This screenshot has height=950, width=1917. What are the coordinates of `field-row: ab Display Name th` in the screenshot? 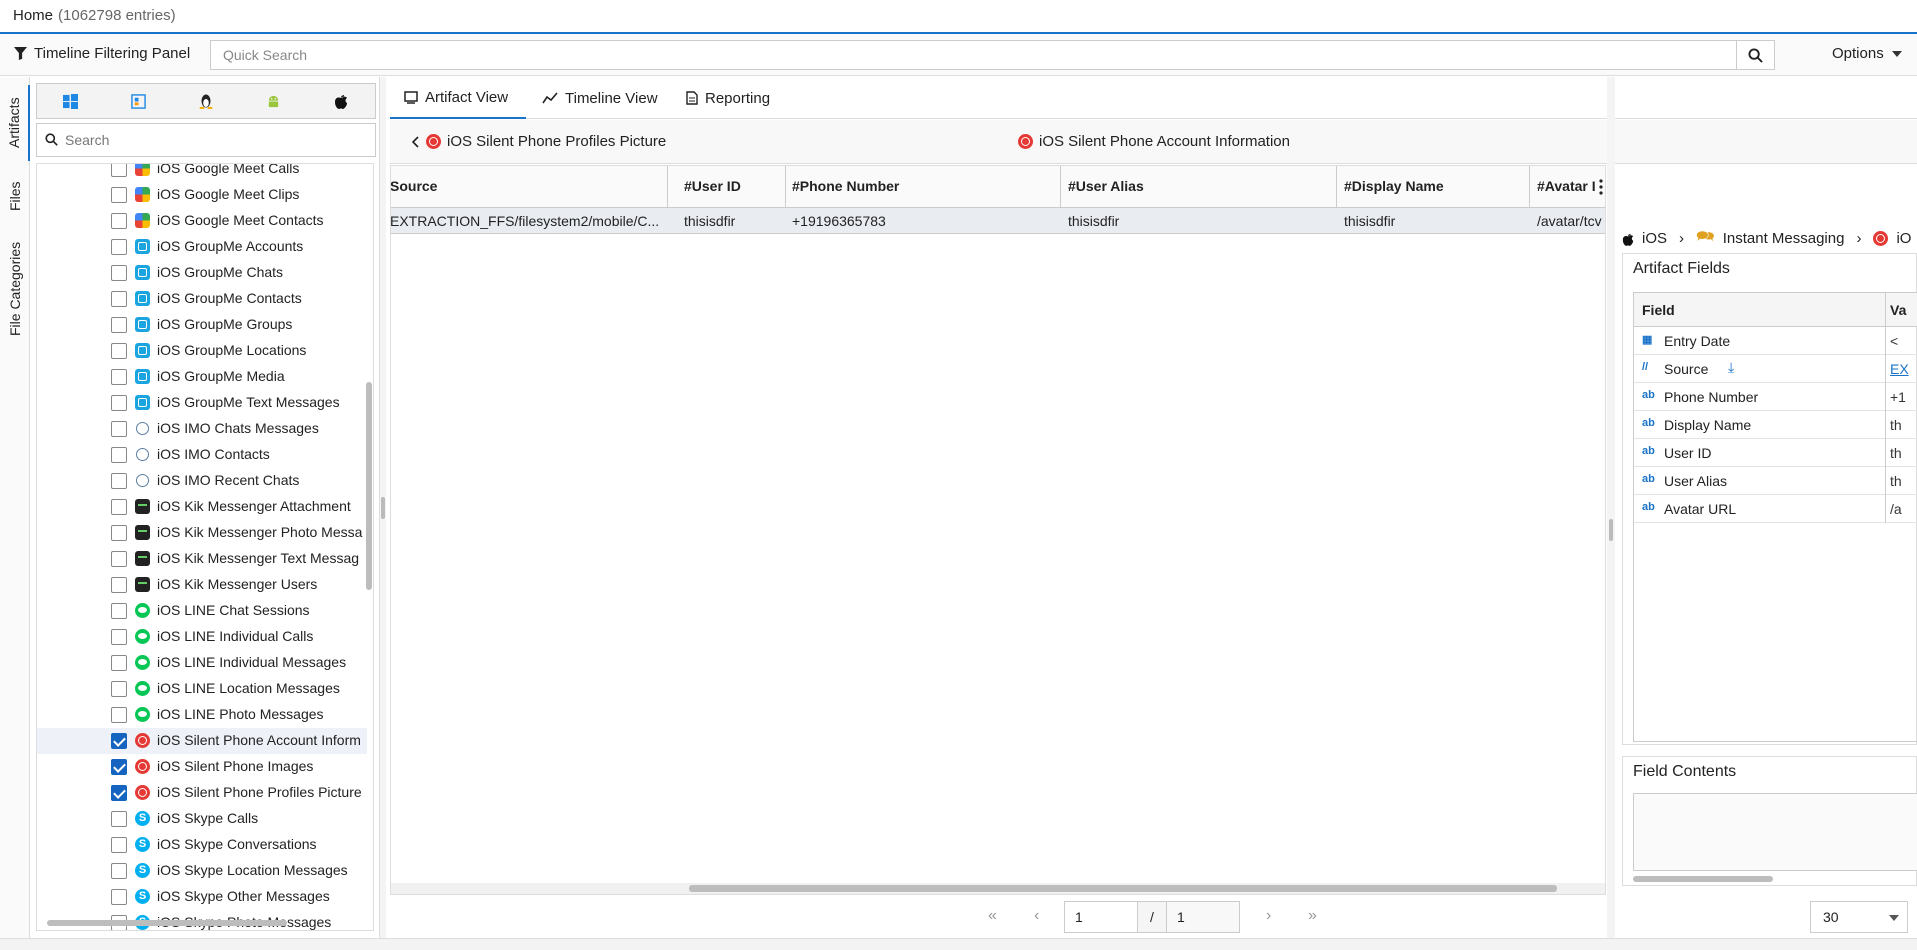 It's located at (1775, 425).